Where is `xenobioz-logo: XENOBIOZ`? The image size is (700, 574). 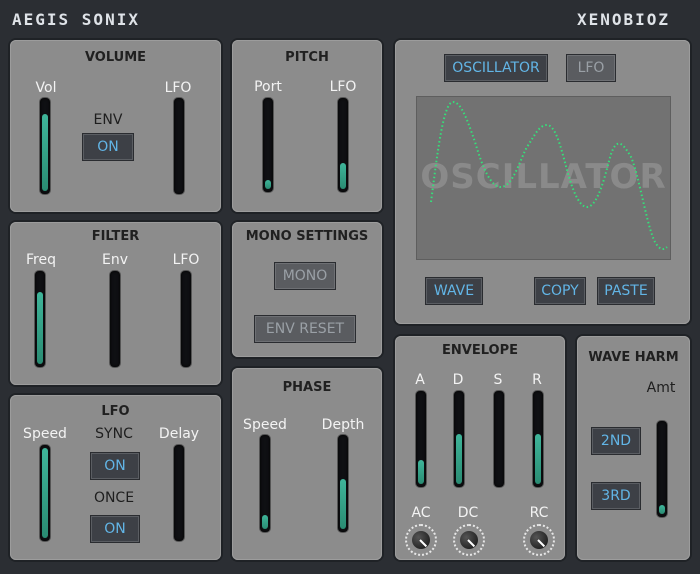 xenobioz-logo: XENOBIOZ is located at coordinates (623, 19).